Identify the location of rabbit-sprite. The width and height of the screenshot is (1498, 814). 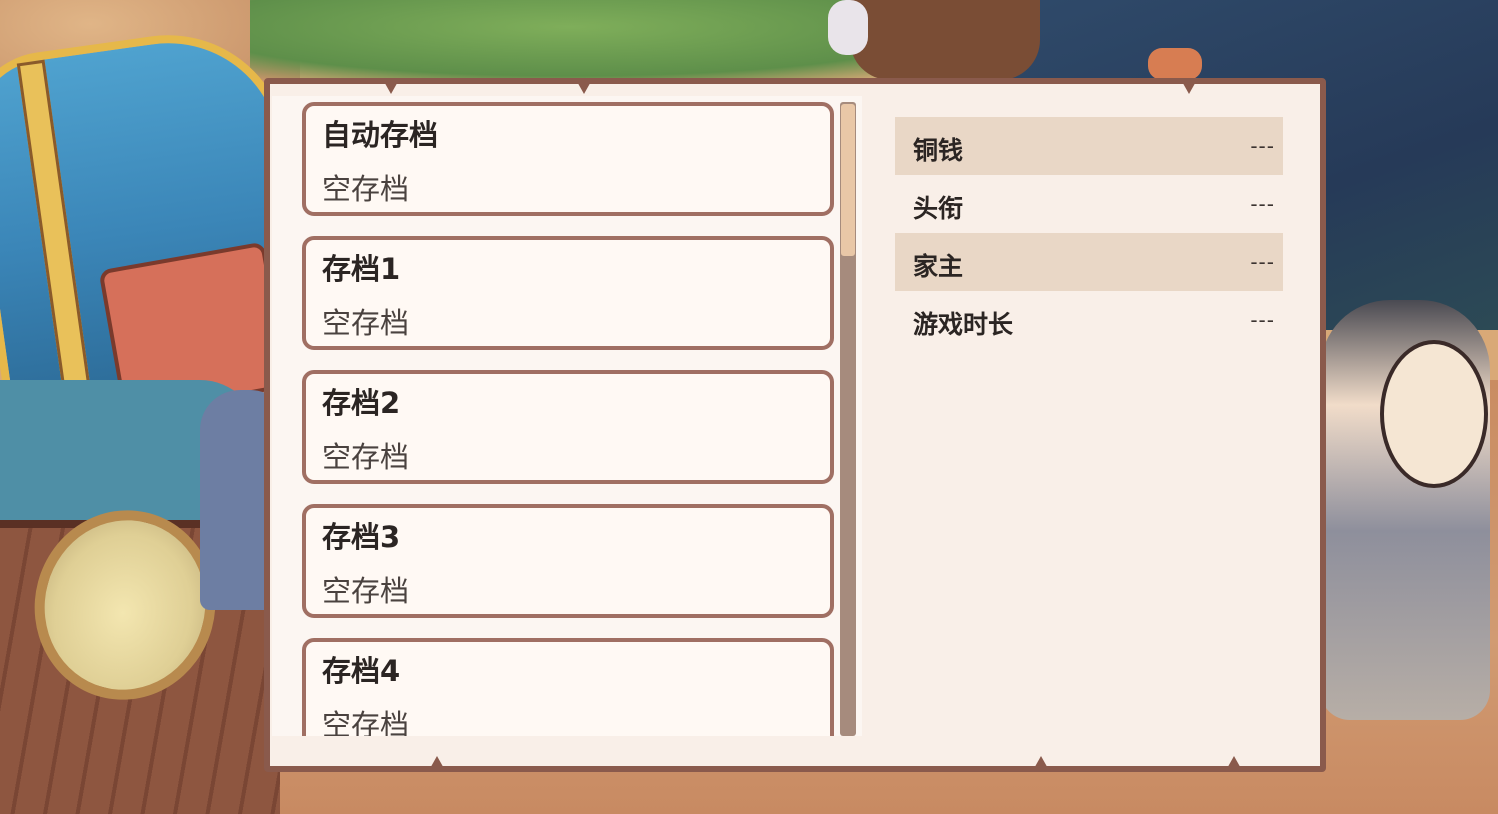
(848, 27).